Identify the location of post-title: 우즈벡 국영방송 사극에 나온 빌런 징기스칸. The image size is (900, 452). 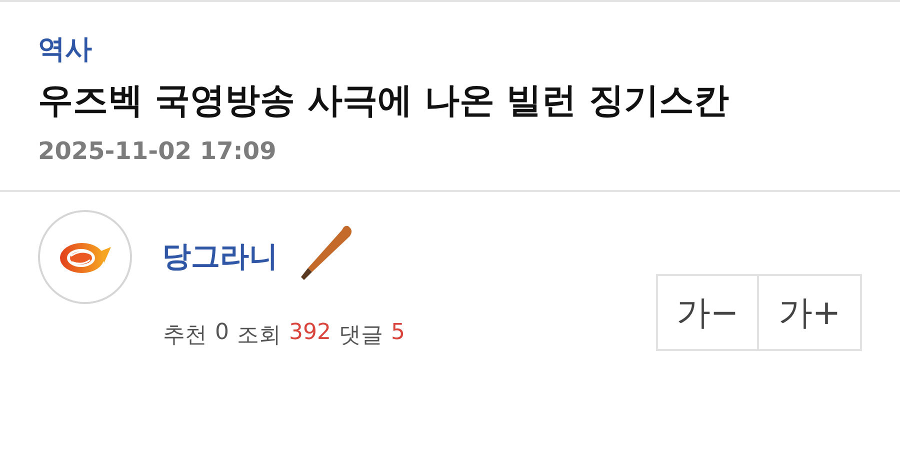
(383, 101).